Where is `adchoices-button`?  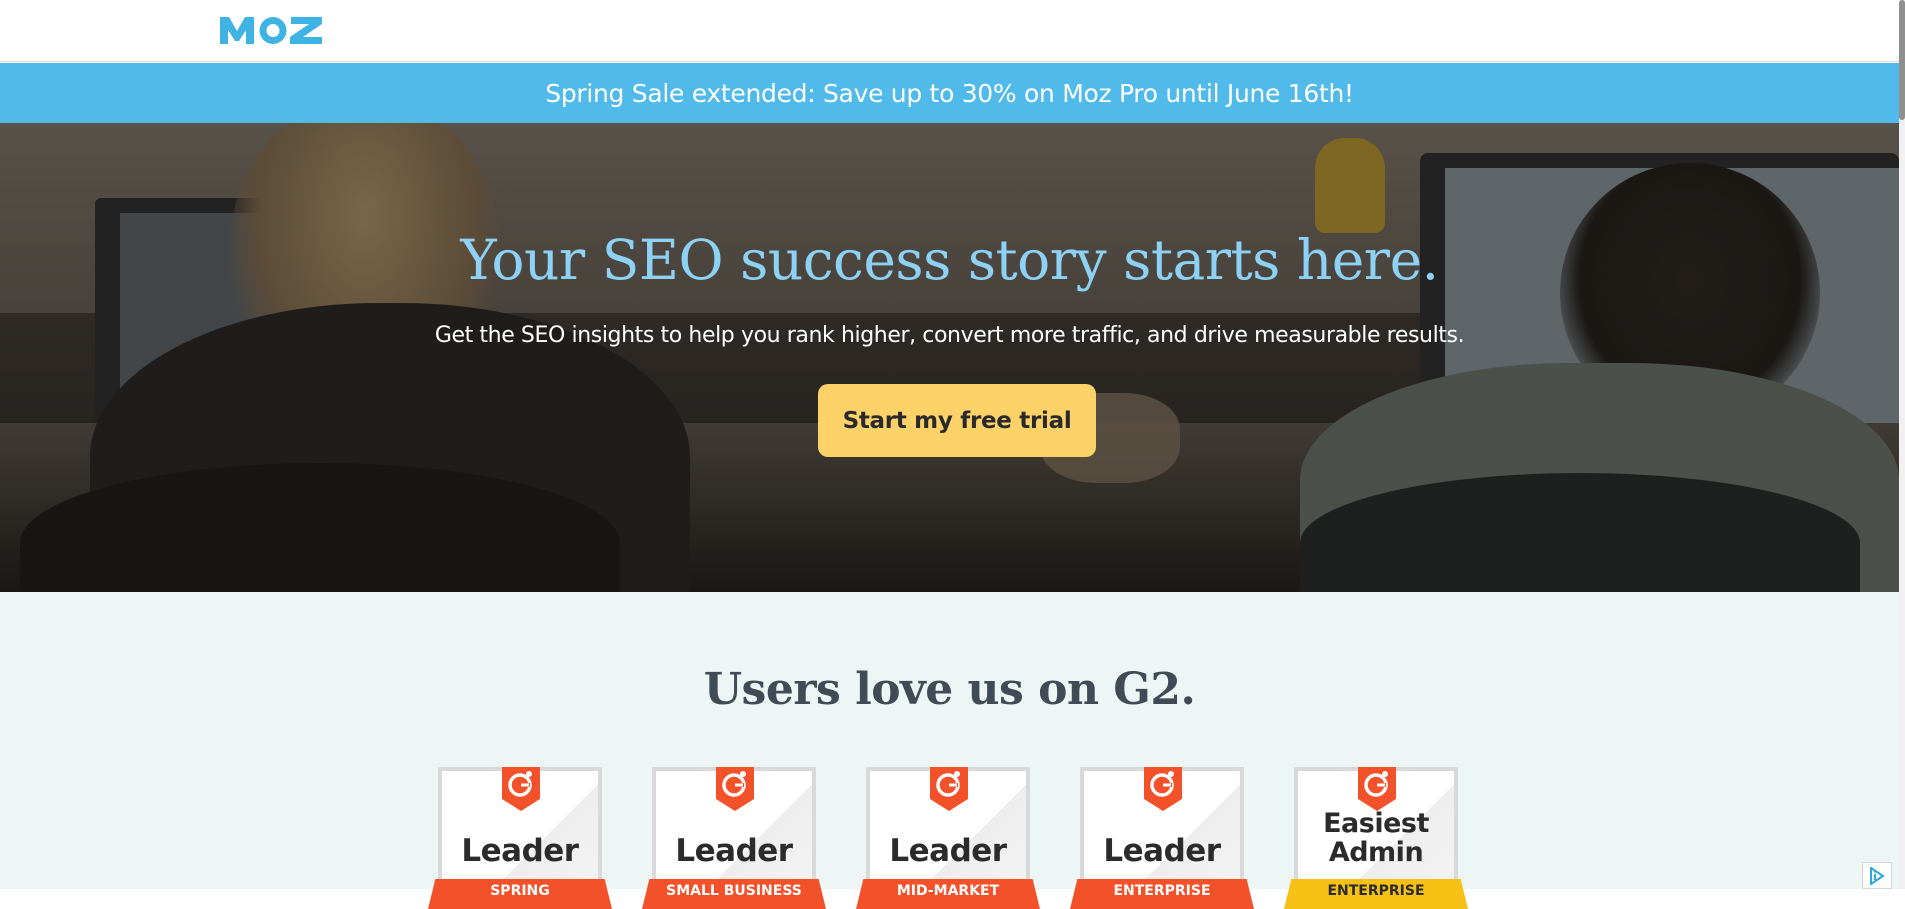
adchoices-button is located at coordinates (1877, 875).